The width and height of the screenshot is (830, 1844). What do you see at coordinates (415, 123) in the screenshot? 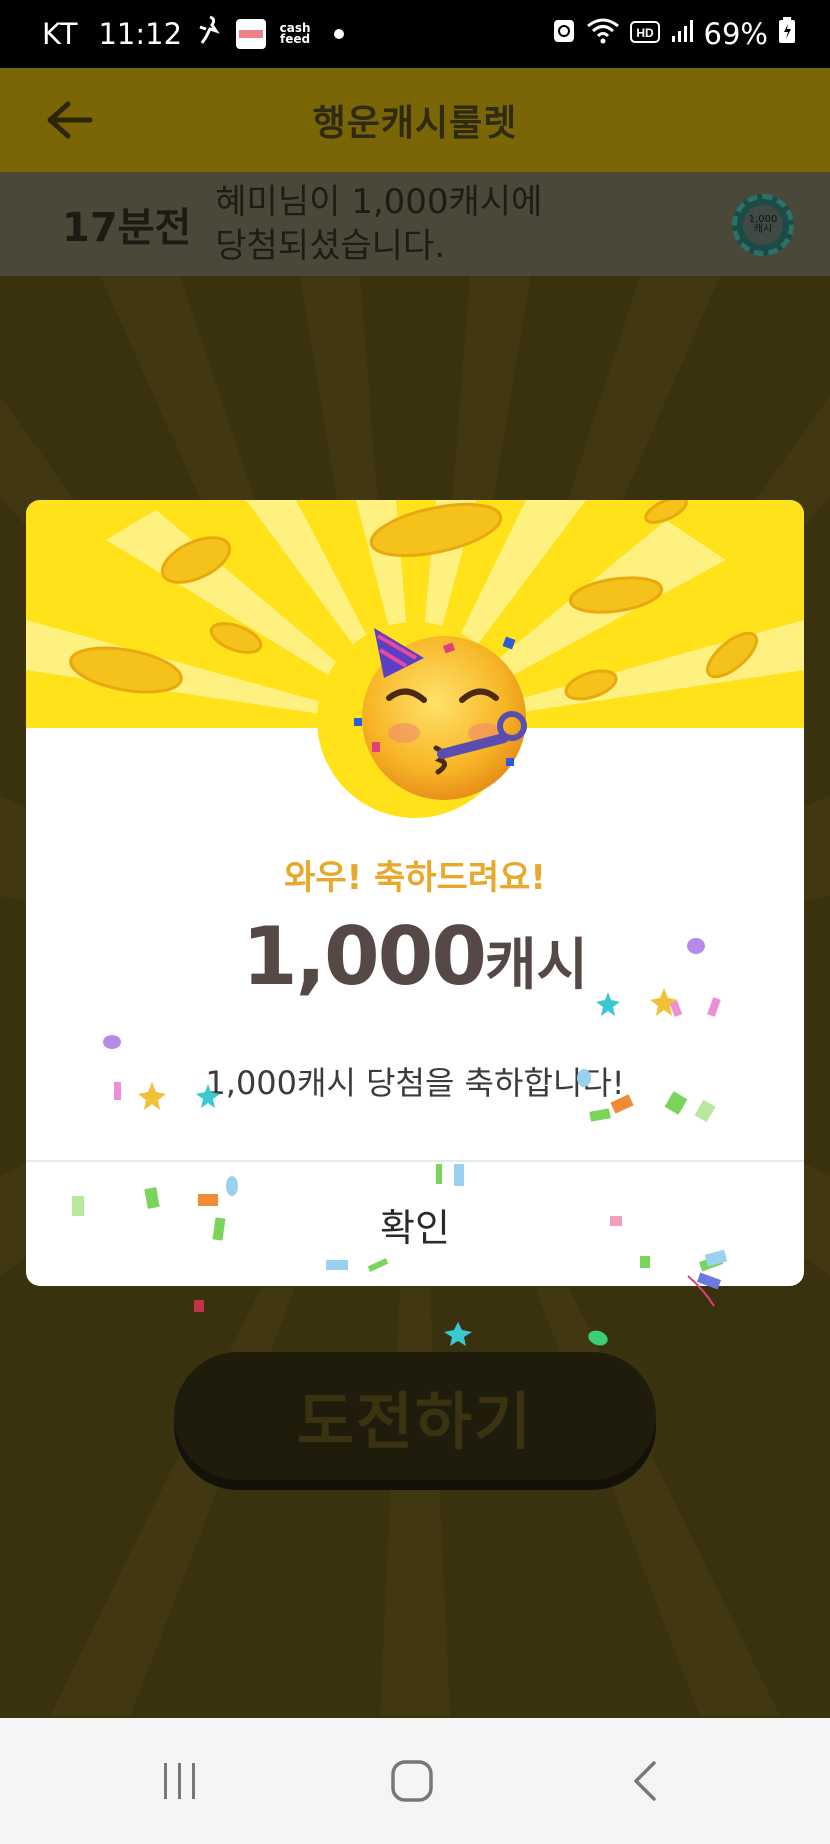
I see `page-title: 행운캐시룰렛` at bounding box center [415, 123].